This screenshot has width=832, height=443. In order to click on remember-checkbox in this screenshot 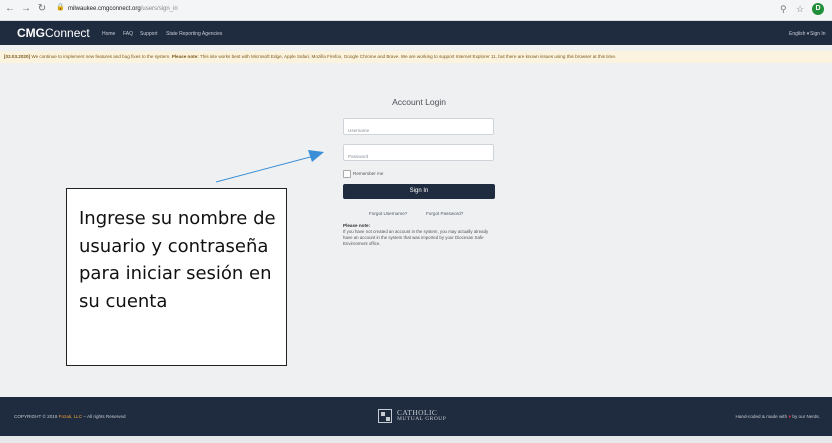, I will do `click(347, 174)`.